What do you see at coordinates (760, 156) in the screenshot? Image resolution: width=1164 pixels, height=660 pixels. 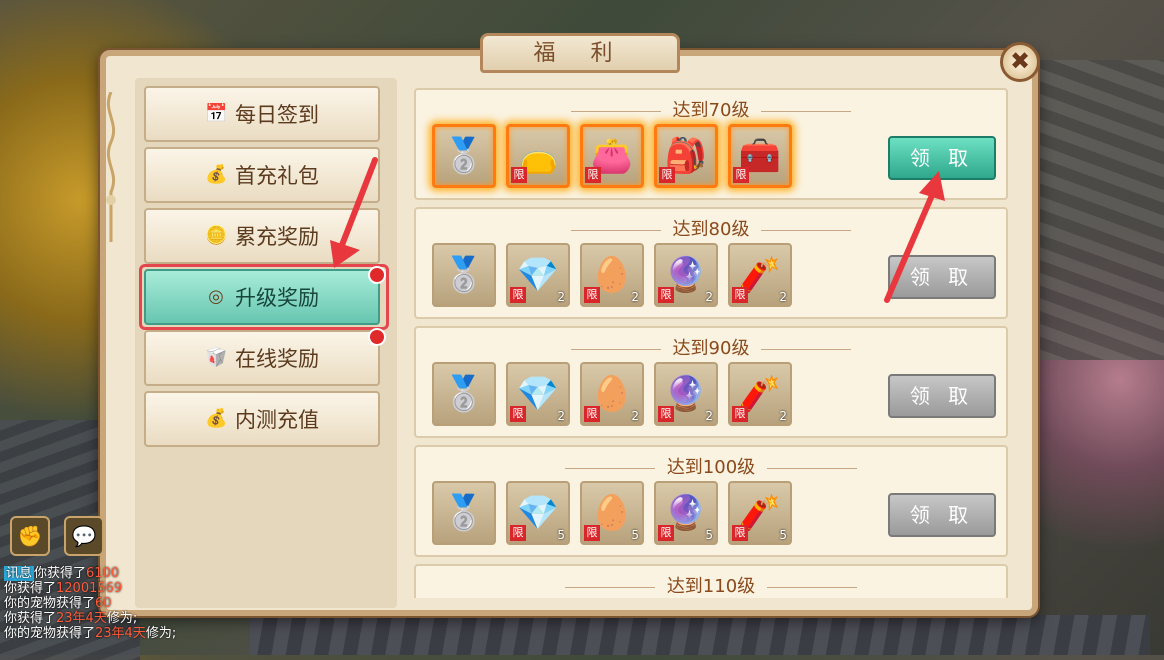 I see `reward-item-slot: 🧰 限` at bounding box center [760, 156].